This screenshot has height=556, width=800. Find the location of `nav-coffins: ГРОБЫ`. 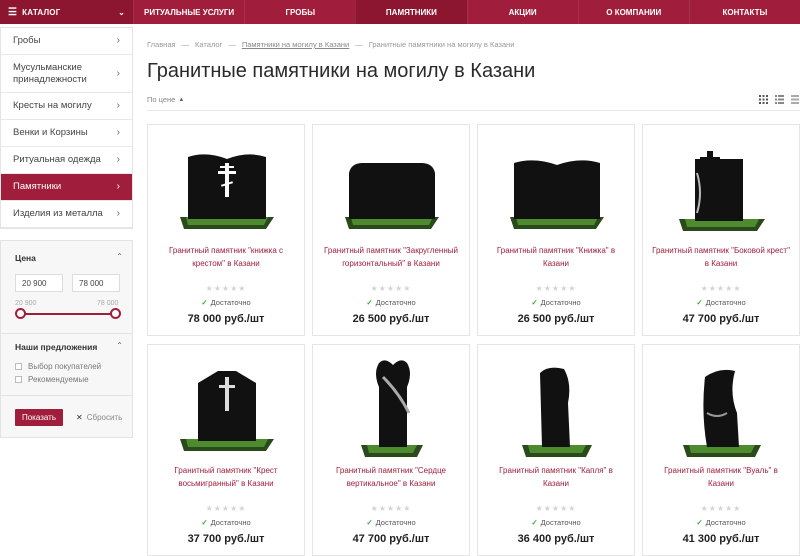

nav-coffins: ГРОБЫ is located at coordinates (299, 12).